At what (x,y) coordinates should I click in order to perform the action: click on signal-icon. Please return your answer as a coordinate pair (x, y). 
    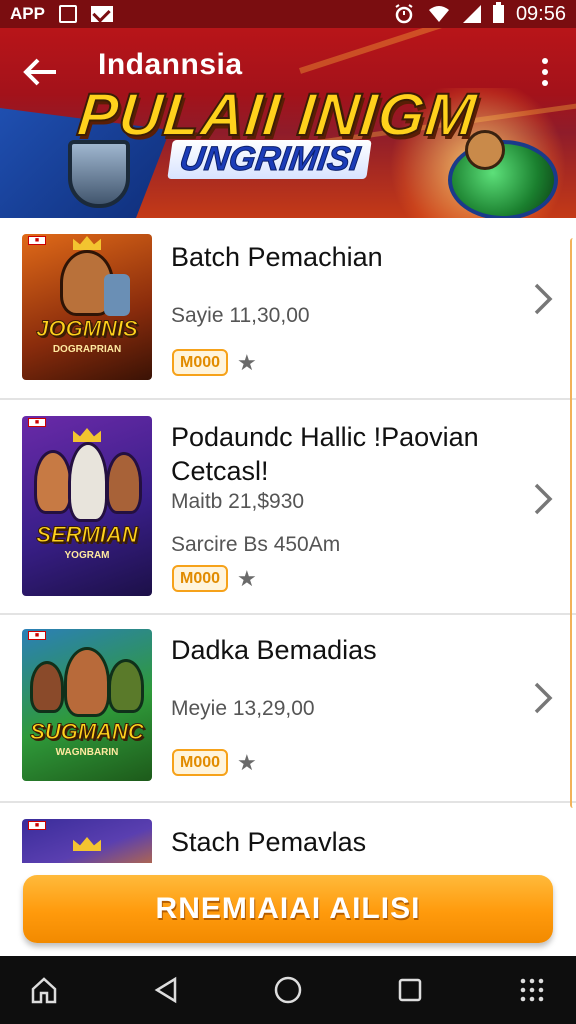
    Looking at the image, I should click on (471, 14).